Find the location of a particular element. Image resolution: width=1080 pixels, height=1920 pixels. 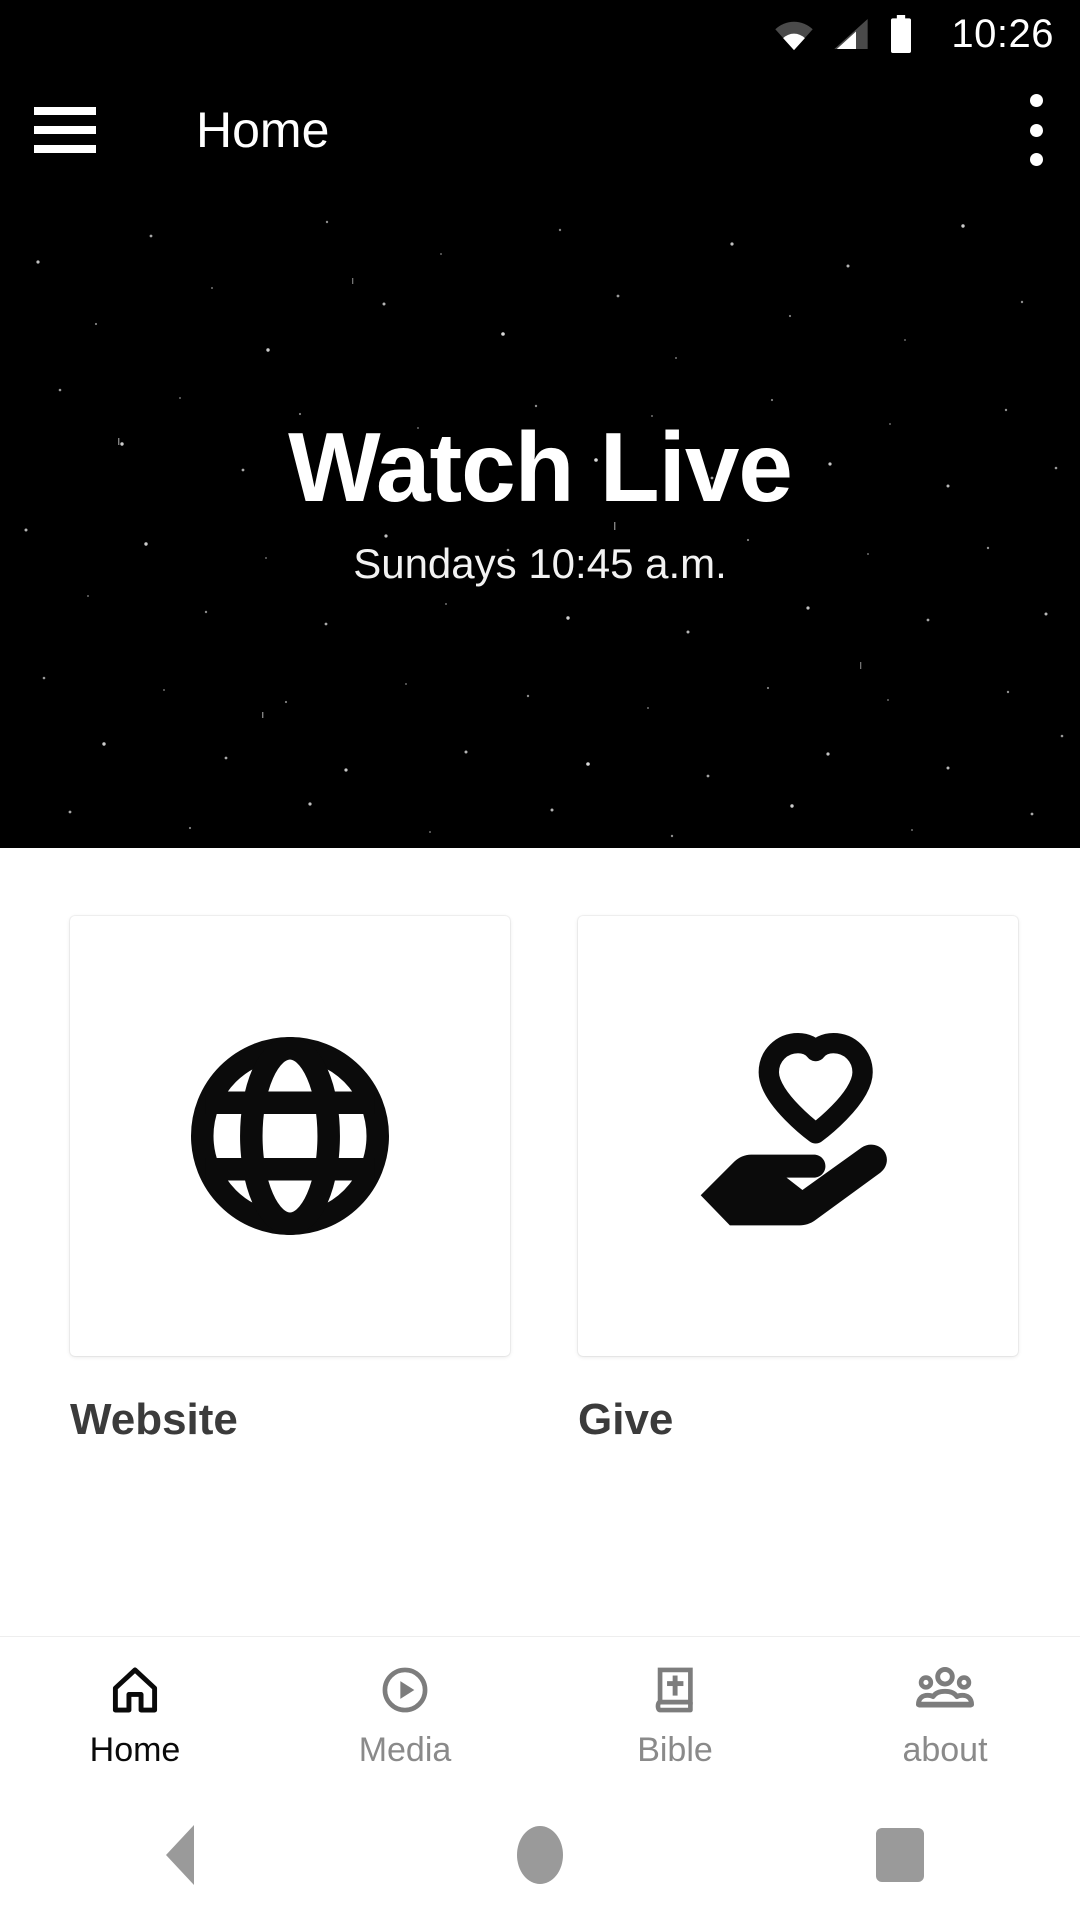

tab-bible: Bible is located at coordinates (675, 1713).